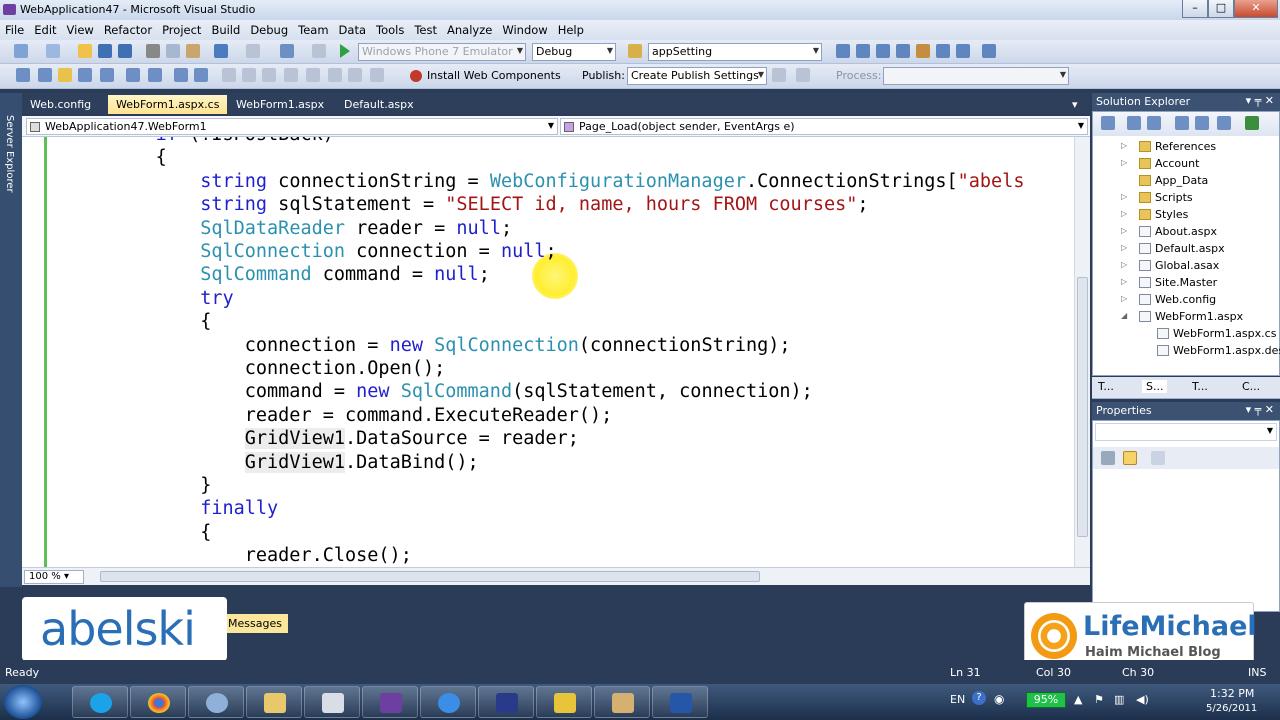  Describe the element at coordinates (332, 702) in the screenshot. I see `notepad-taskbar-button` at that location.